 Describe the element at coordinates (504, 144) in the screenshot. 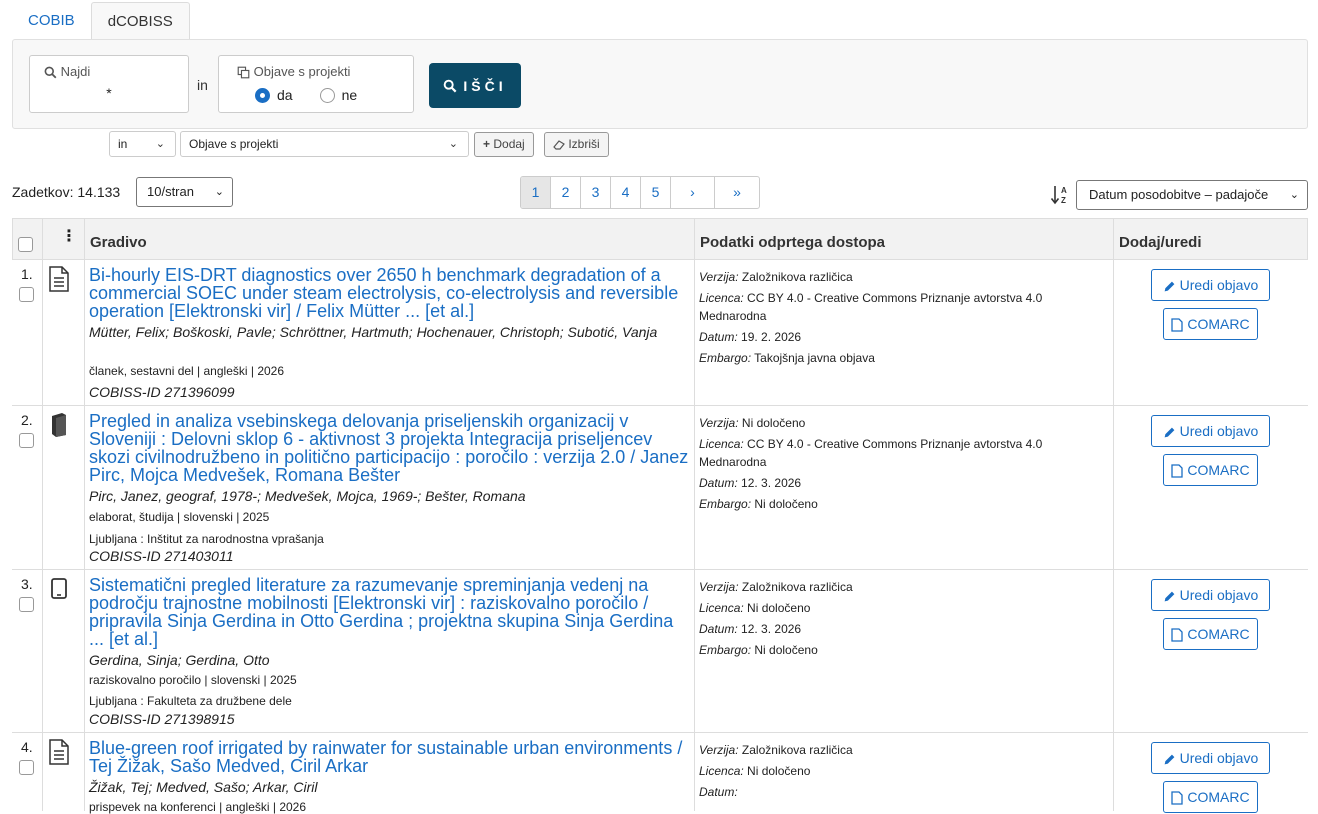

I see `add-button: + Dodaj` at that location.